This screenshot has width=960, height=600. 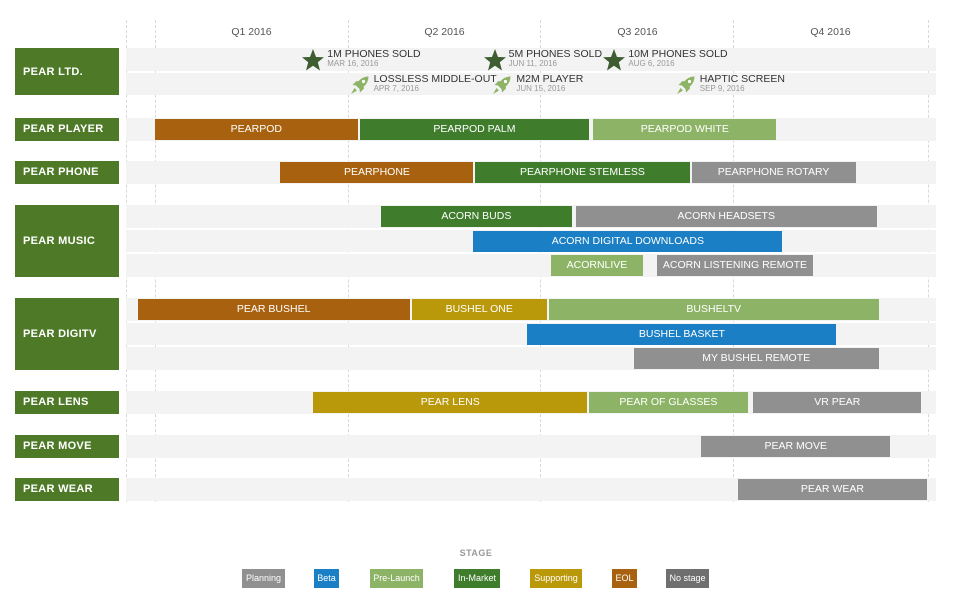 I want to click on roadmap-bar: ACORN DIGITAL DOWNLOADS, so click(x=628, y=241).